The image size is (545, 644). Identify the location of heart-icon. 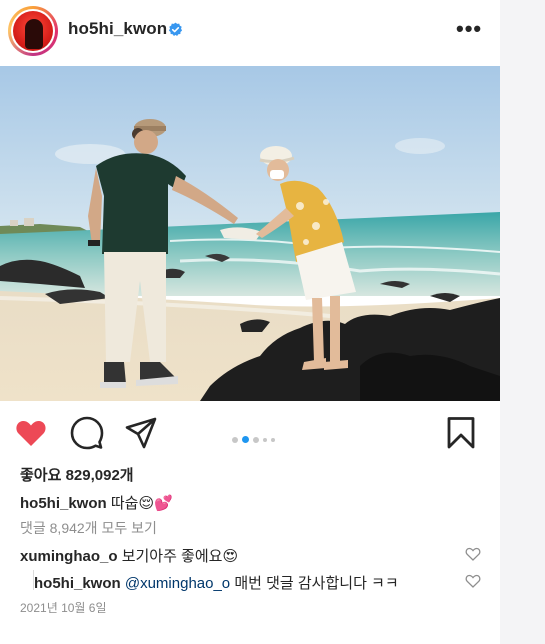
(31, 433).